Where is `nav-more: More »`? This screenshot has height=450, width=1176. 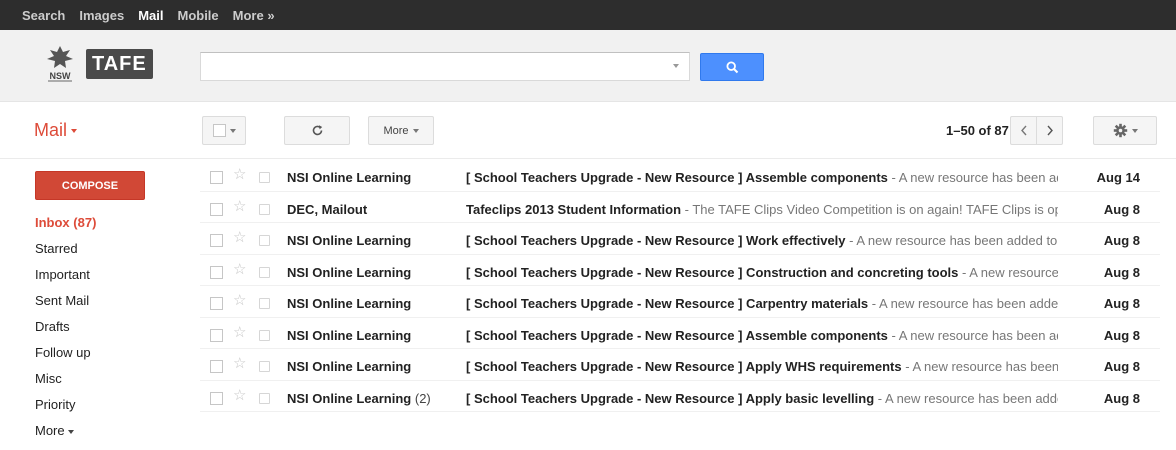 nav-more: More » is located at coordinates (254, 15).